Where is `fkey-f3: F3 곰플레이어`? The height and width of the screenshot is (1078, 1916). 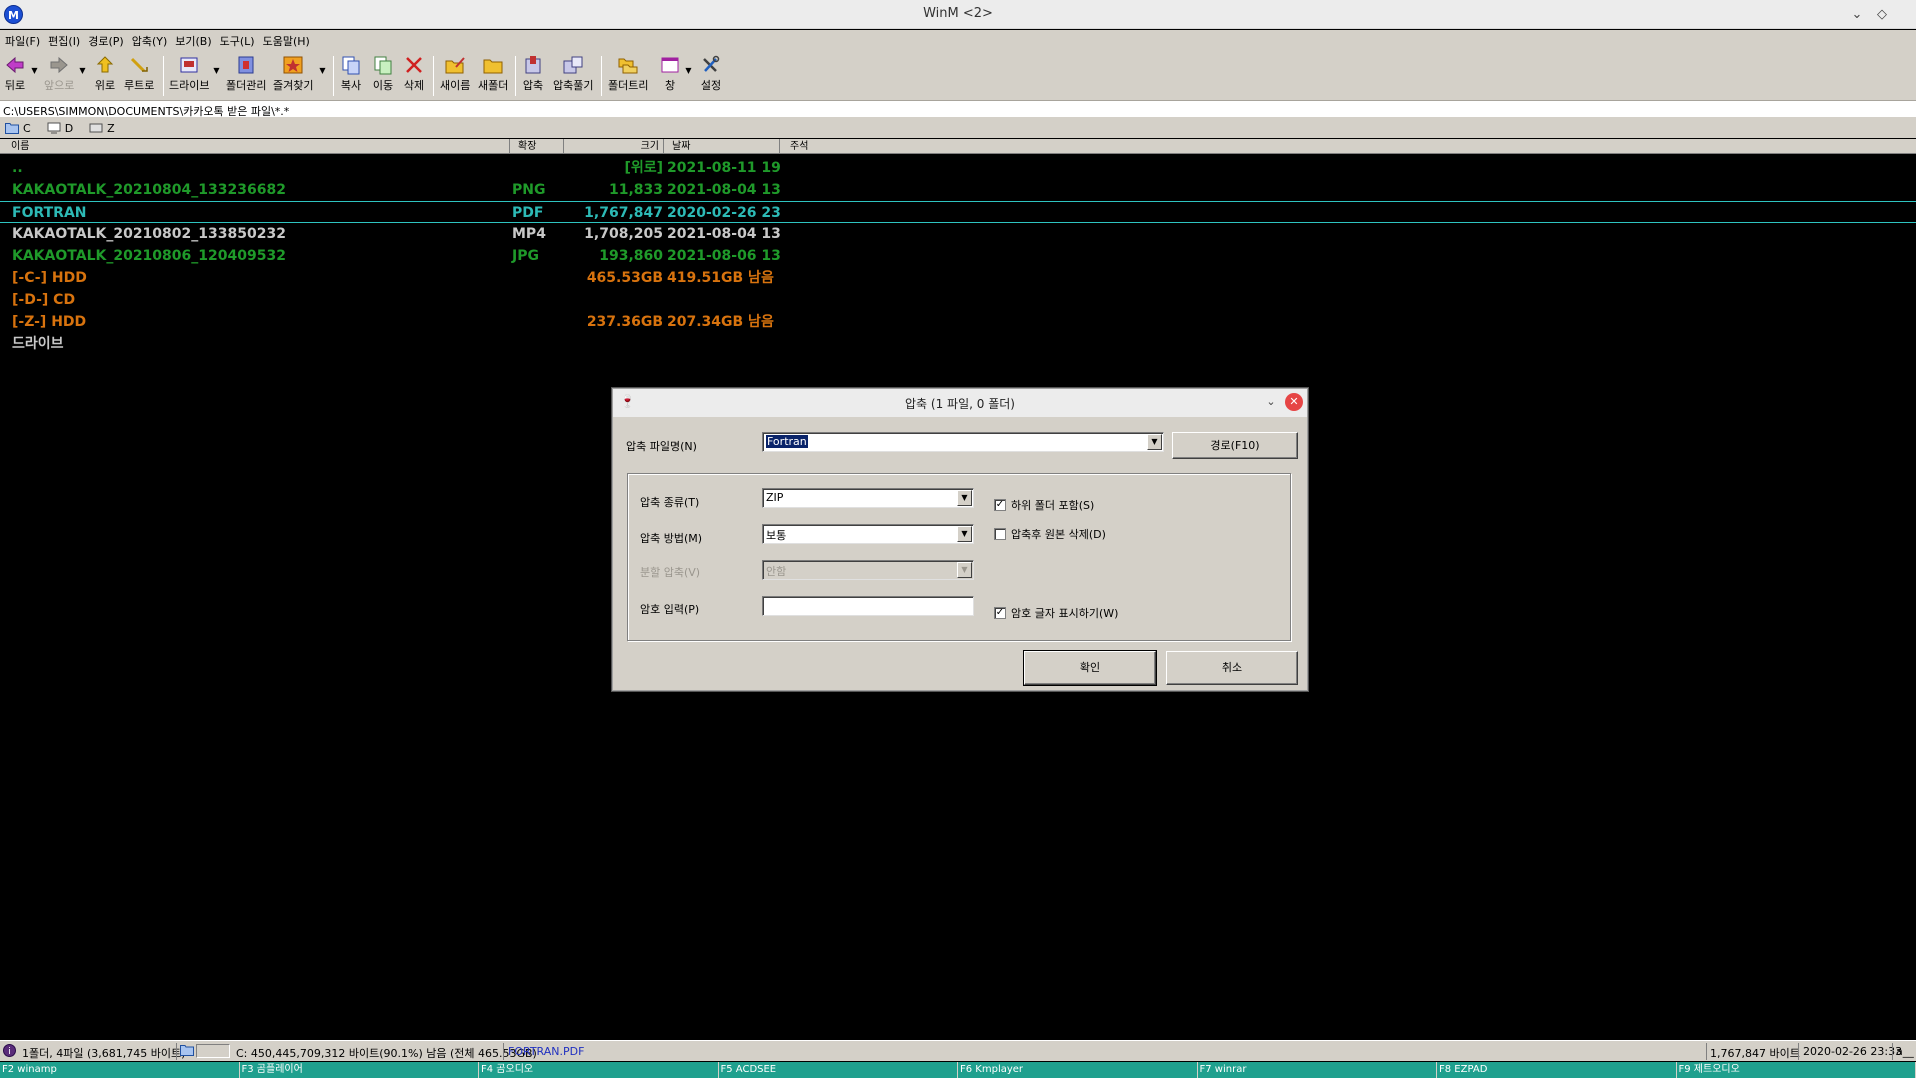
fkey-f3: F3 곰플레이어 is located at coordinates (359, 1070).